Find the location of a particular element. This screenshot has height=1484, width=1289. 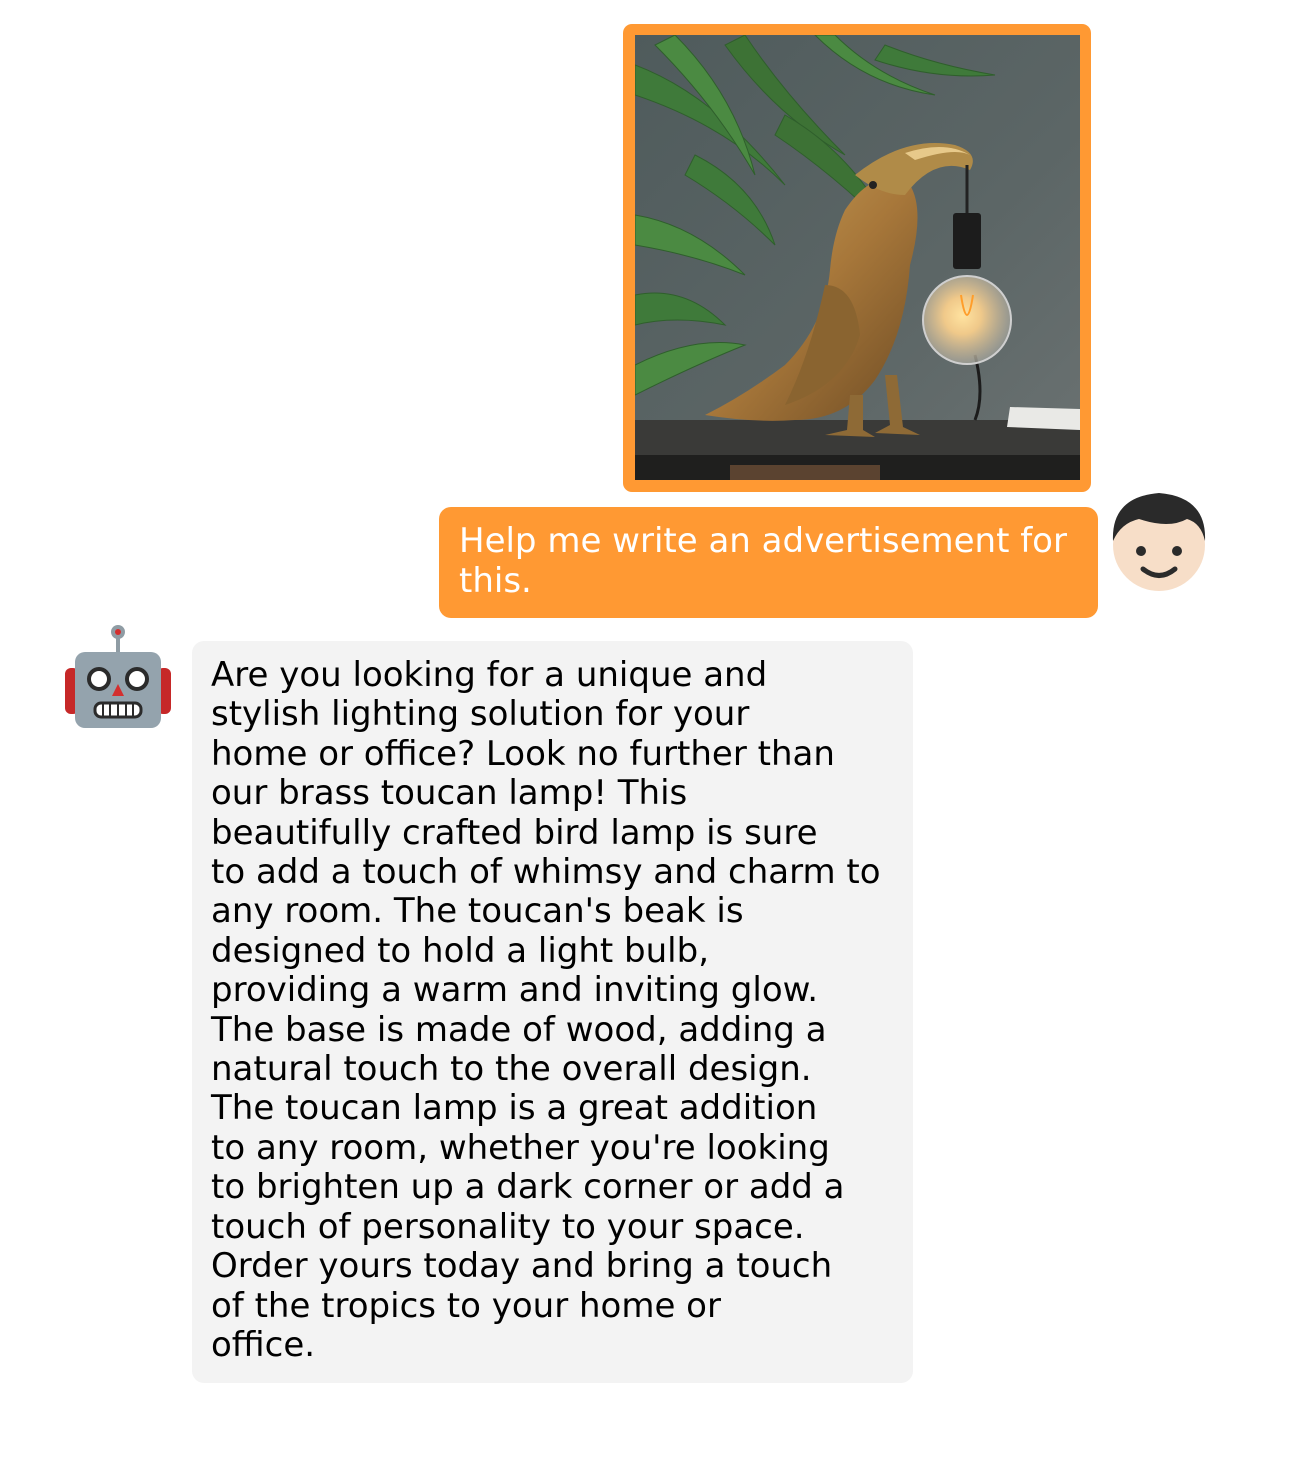

user-avatar is located at coordinates (1159, 541).